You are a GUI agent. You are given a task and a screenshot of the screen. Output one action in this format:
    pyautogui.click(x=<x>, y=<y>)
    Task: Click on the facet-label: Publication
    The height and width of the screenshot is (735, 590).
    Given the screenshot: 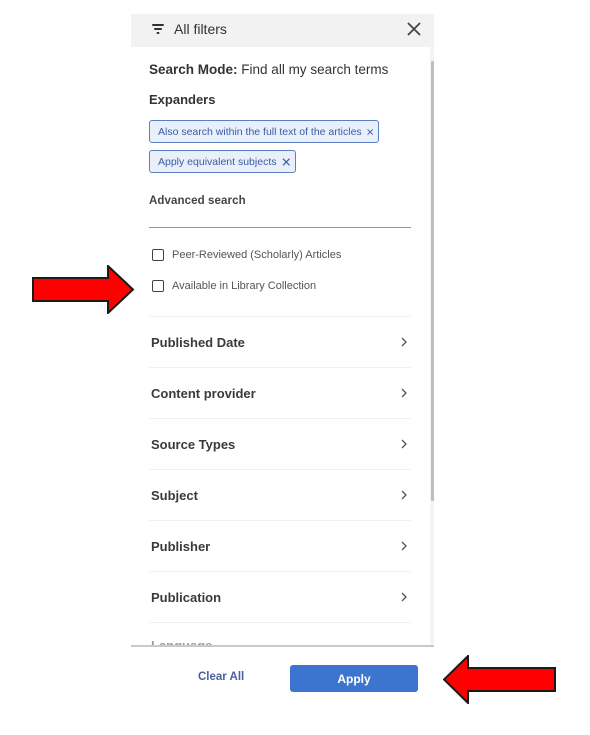 What is the action you would take?
    pyautogui.click(x=186, y=597)
    